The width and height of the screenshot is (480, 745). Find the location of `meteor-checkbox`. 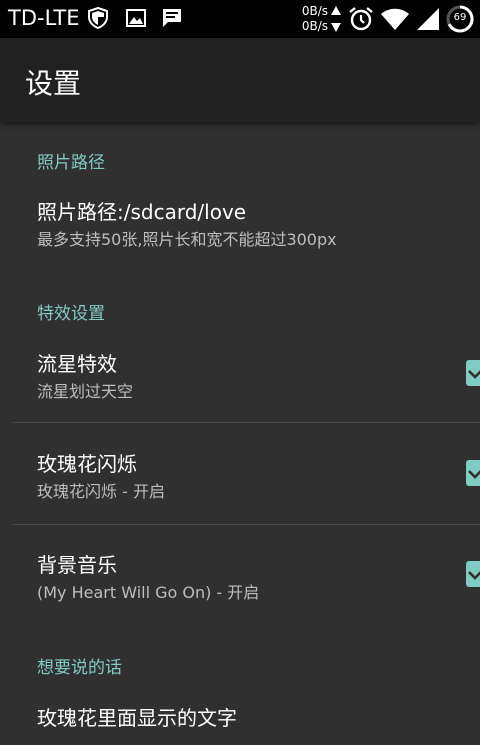

meteor-checkbox is located at coordinates (473, 373).